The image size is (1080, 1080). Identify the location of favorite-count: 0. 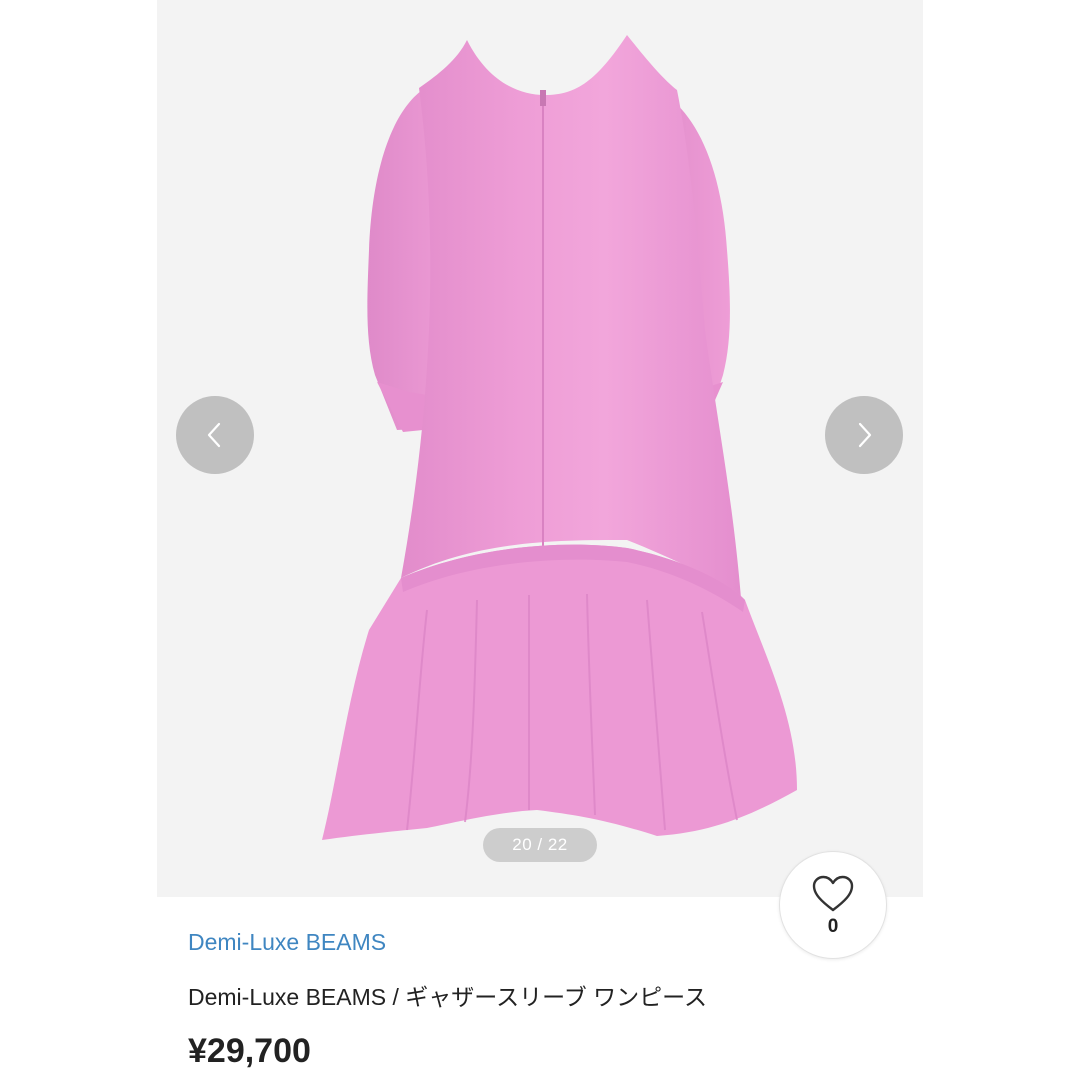
(833, 926).